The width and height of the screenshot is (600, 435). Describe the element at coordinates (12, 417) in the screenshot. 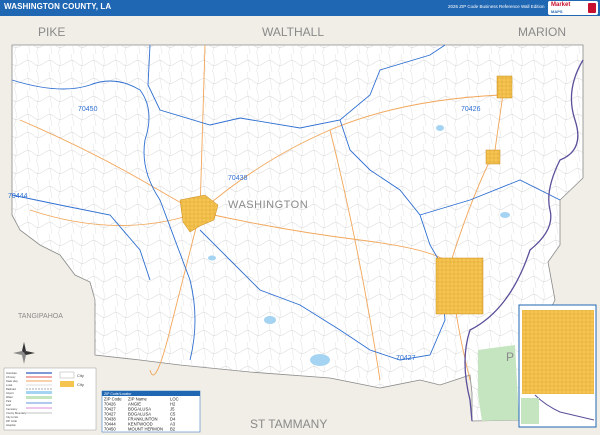

I see `legend-row-11: City Limits` at that location.